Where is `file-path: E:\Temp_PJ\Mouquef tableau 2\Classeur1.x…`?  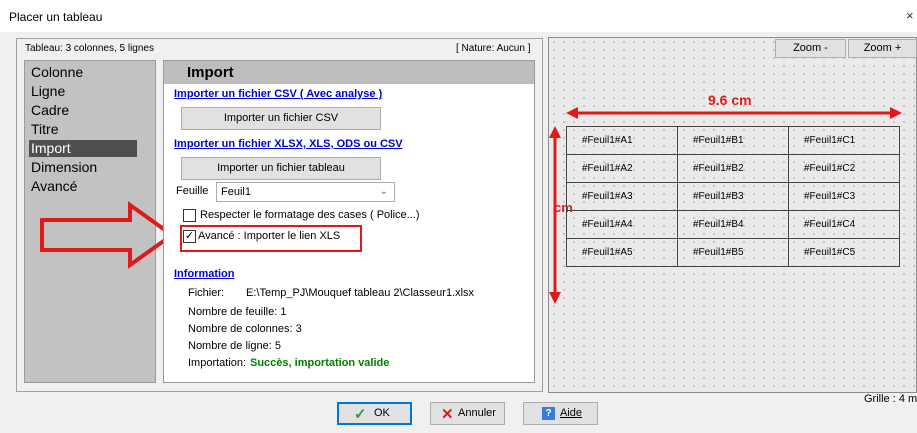
file-path: E:\Temp_PJ\Mouquef tableau 2\Classeur1.x… is located at coordinates (360, 293).